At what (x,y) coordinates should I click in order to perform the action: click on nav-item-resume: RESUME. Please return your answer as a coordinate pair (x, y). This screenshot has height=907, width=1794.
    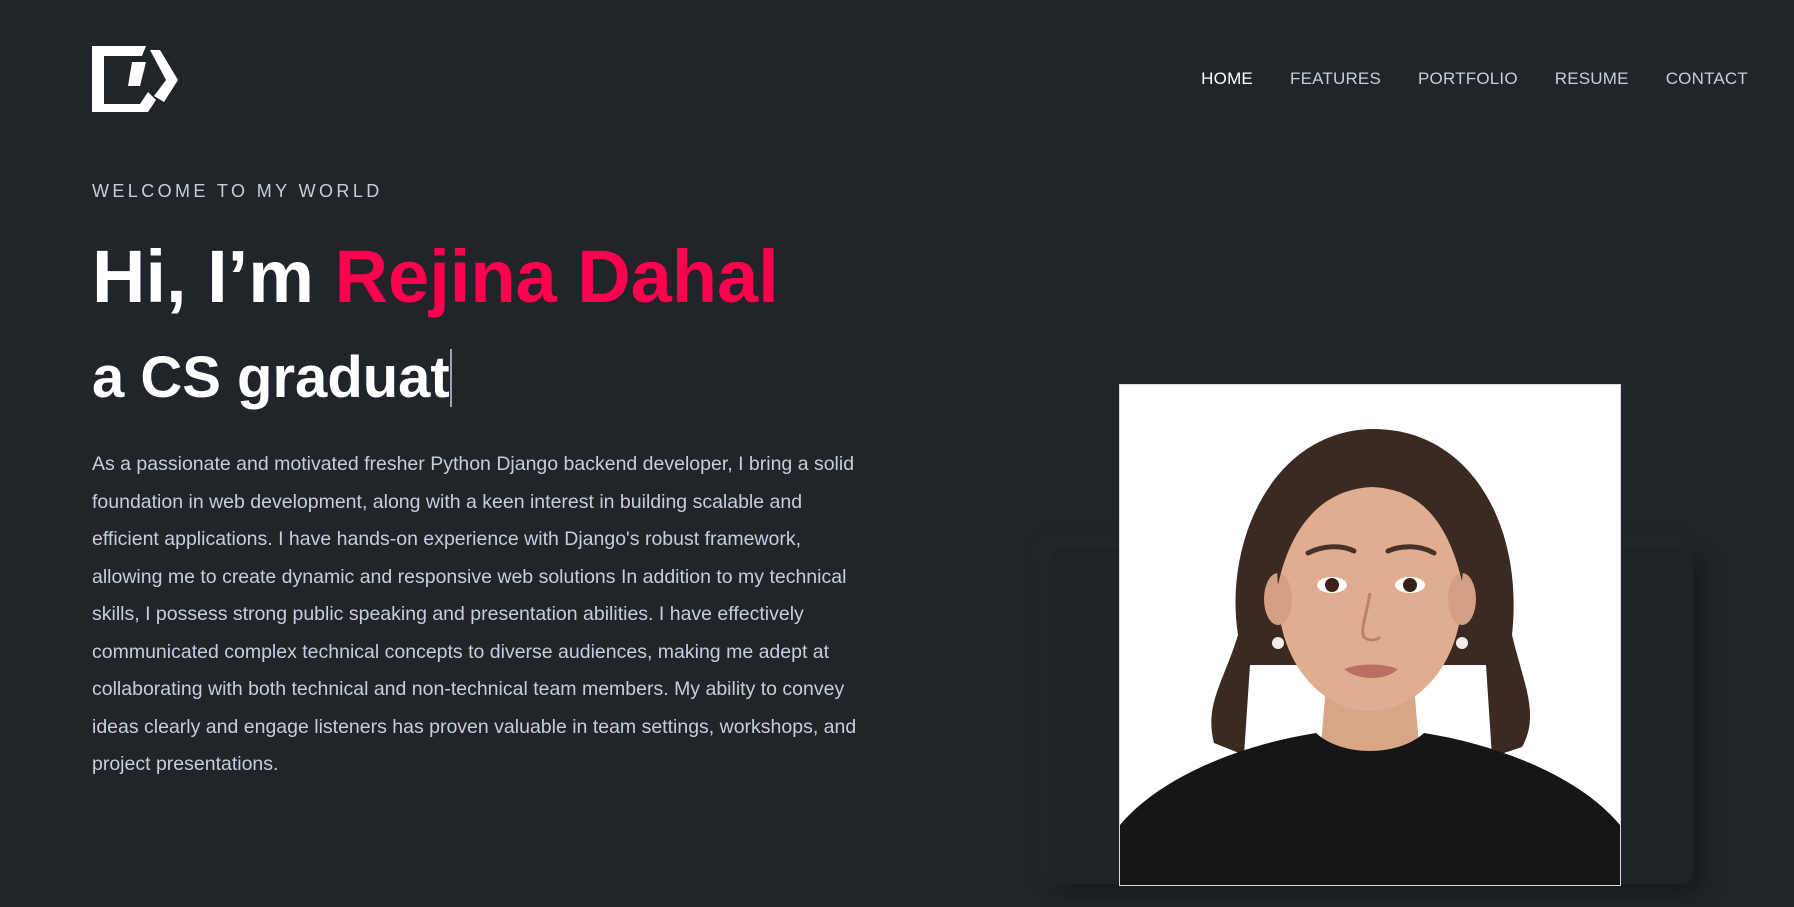
    Looking at the image, I should click on (1592, 79).